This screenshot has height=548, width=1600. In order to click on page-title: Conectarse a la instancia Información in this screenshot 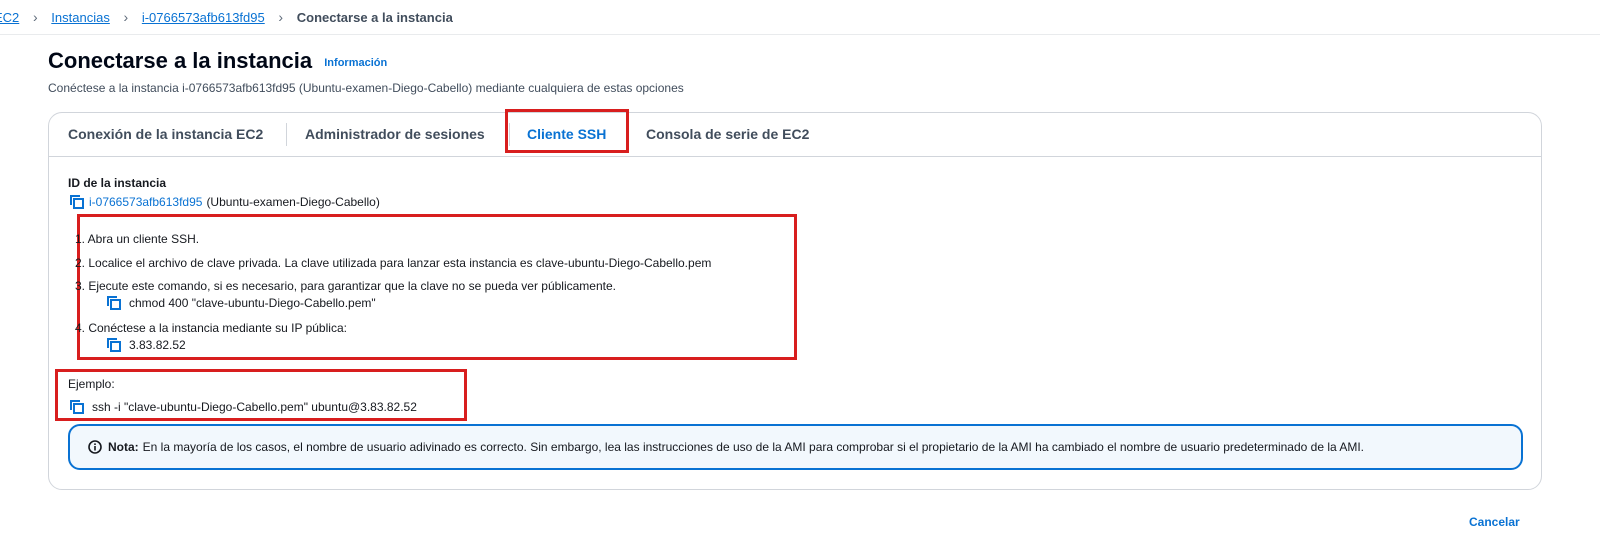, I will do `click(217, 61)`.